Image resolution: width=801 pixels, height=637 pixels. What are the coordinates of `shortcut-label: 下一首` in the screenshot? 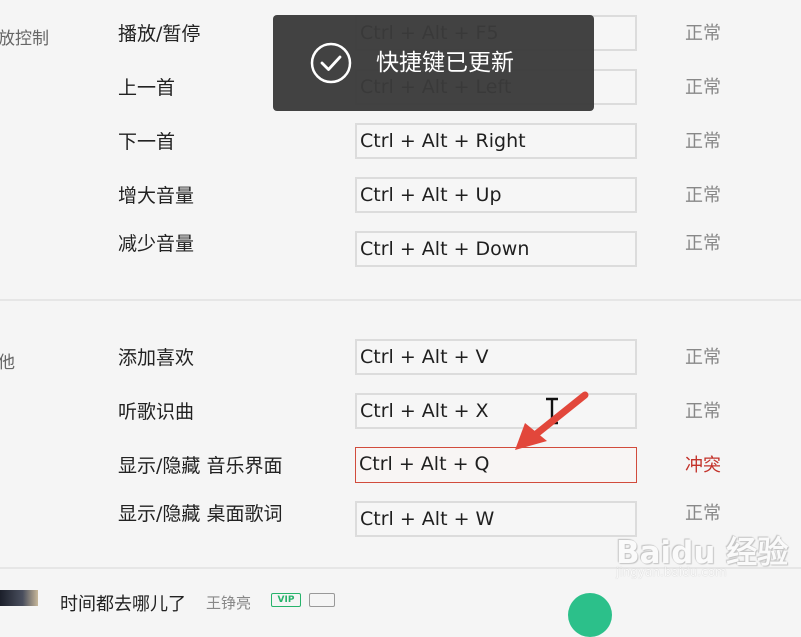 It's located at (147, 142).